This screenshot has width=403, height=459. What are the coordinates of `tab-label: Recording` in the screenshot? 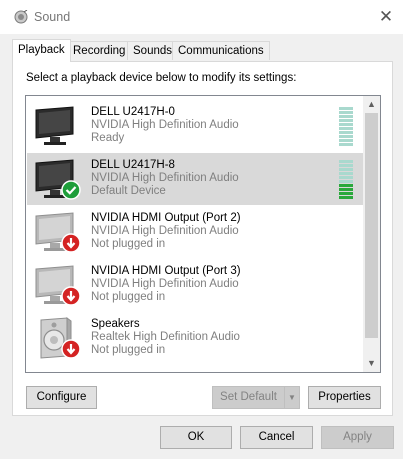 It's located at (99, 51).